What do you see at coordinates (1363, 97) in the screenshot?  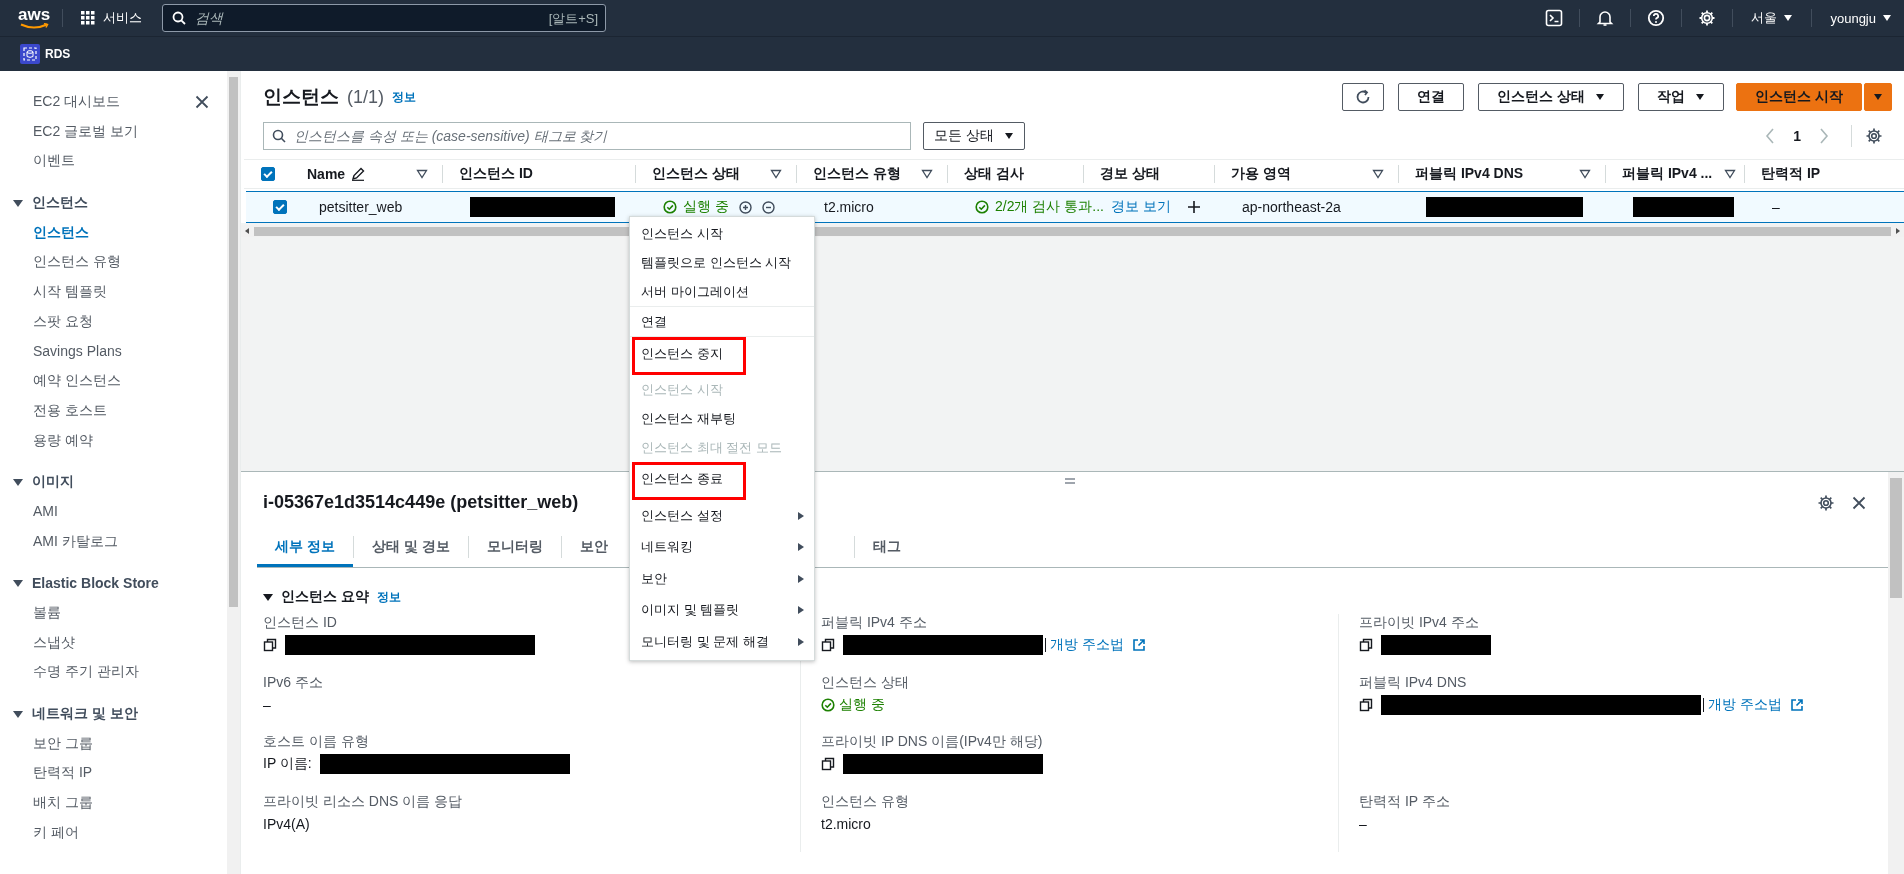 I see `refresh-button` at bounding box center [1363, 97].